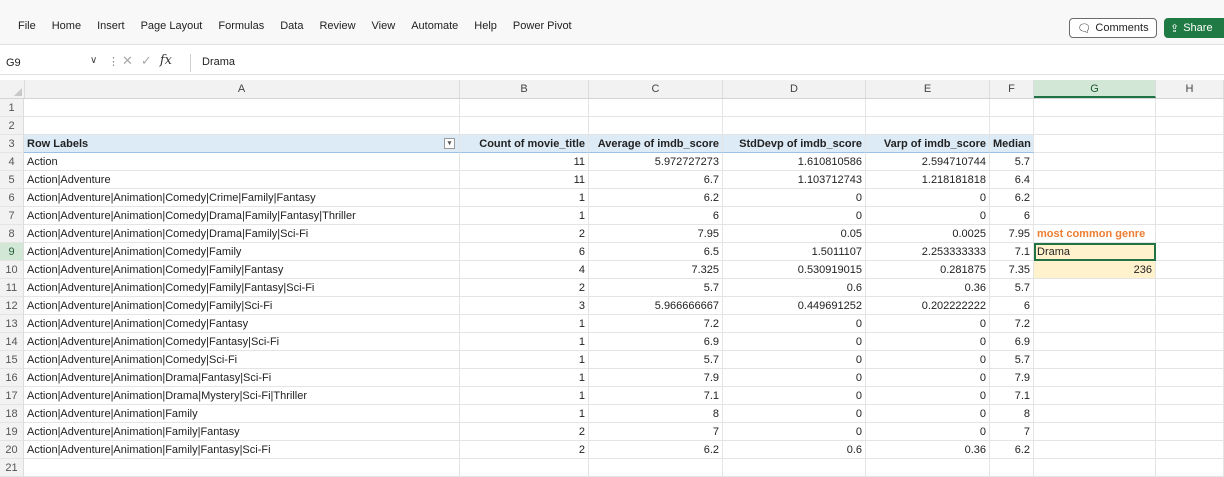 This screenshot has height=477, width=1224. I want to click on stdevp-cell: 0.05, so click(794, 234).